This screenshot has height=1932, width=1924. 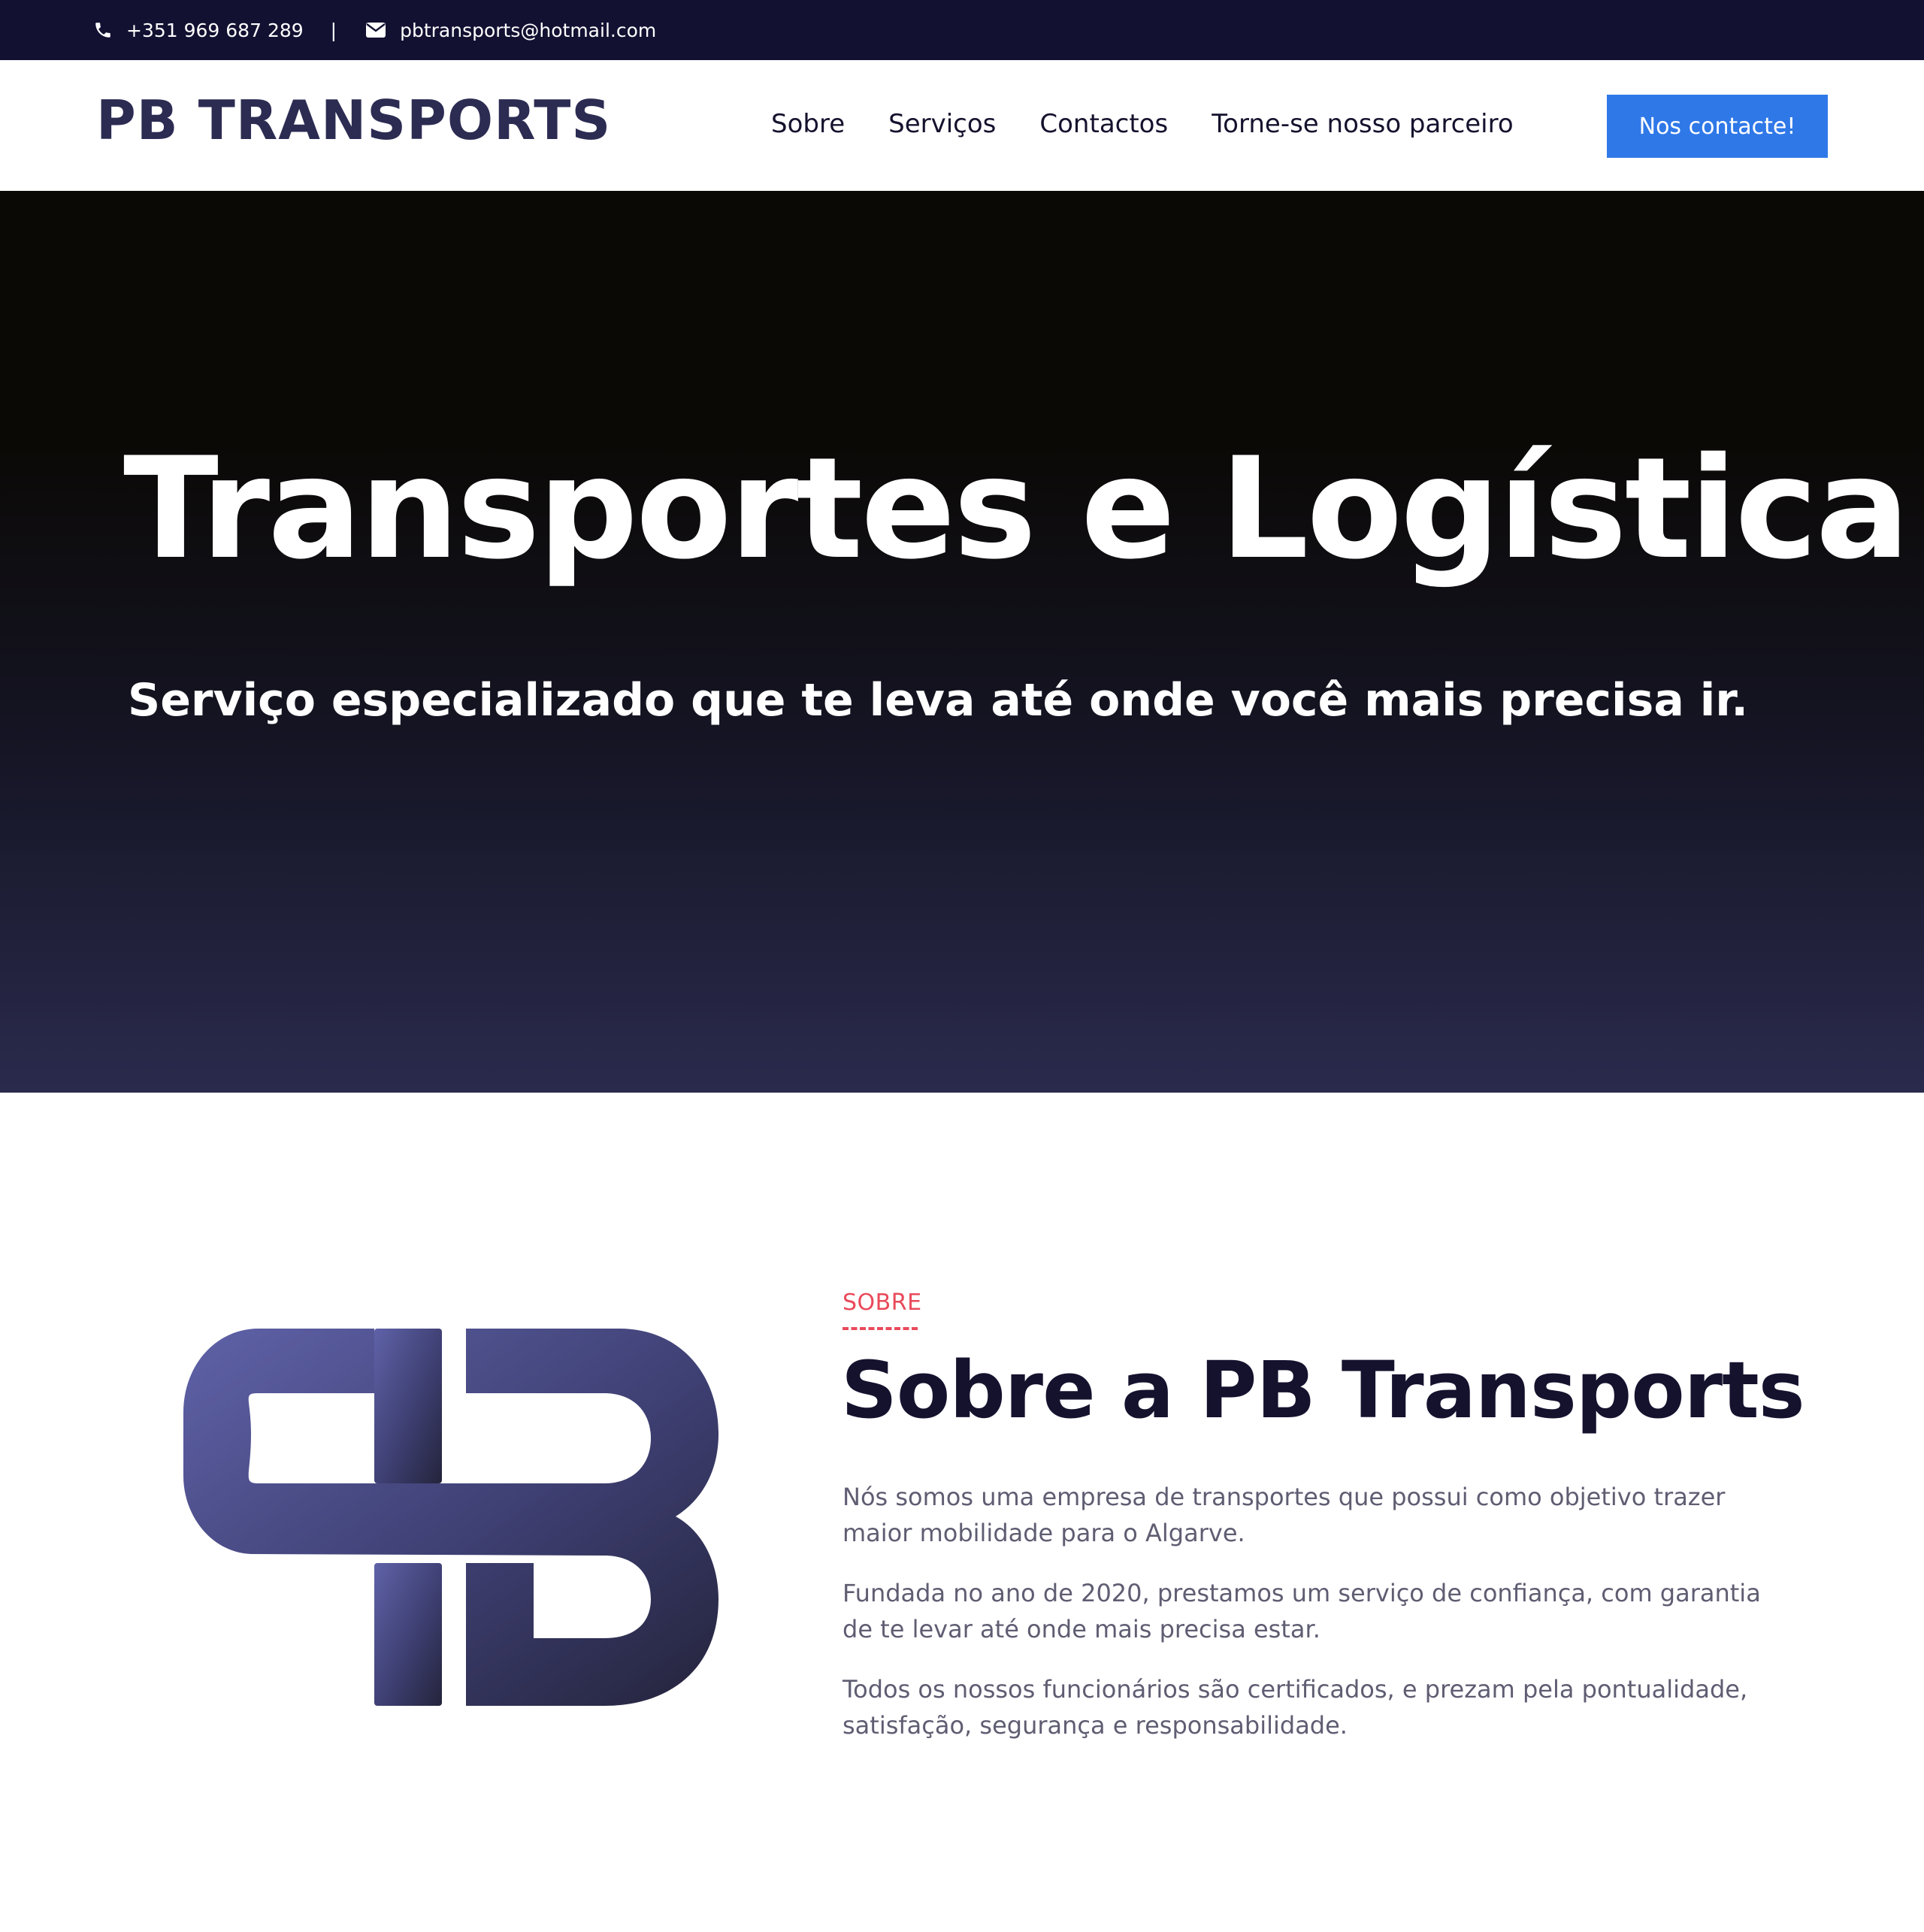 I want to click on email-address: pbtransports@hotmail.com, so click(x=528, y=31).